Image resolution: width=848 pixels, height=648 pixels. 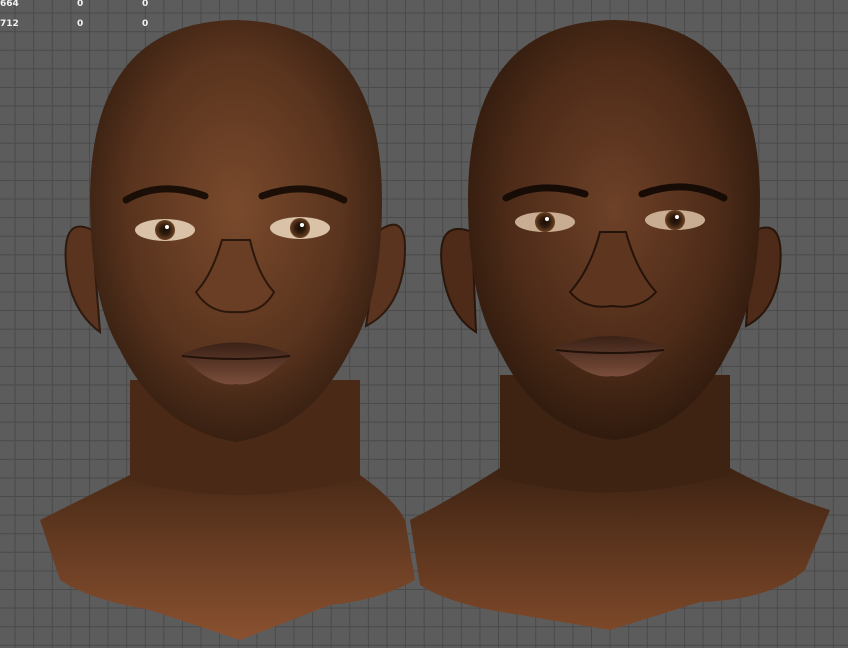 What do you see at coordinates (9, 24) in the screenshot?
I see `stats-value: 712` at bounding box center [9, 24].